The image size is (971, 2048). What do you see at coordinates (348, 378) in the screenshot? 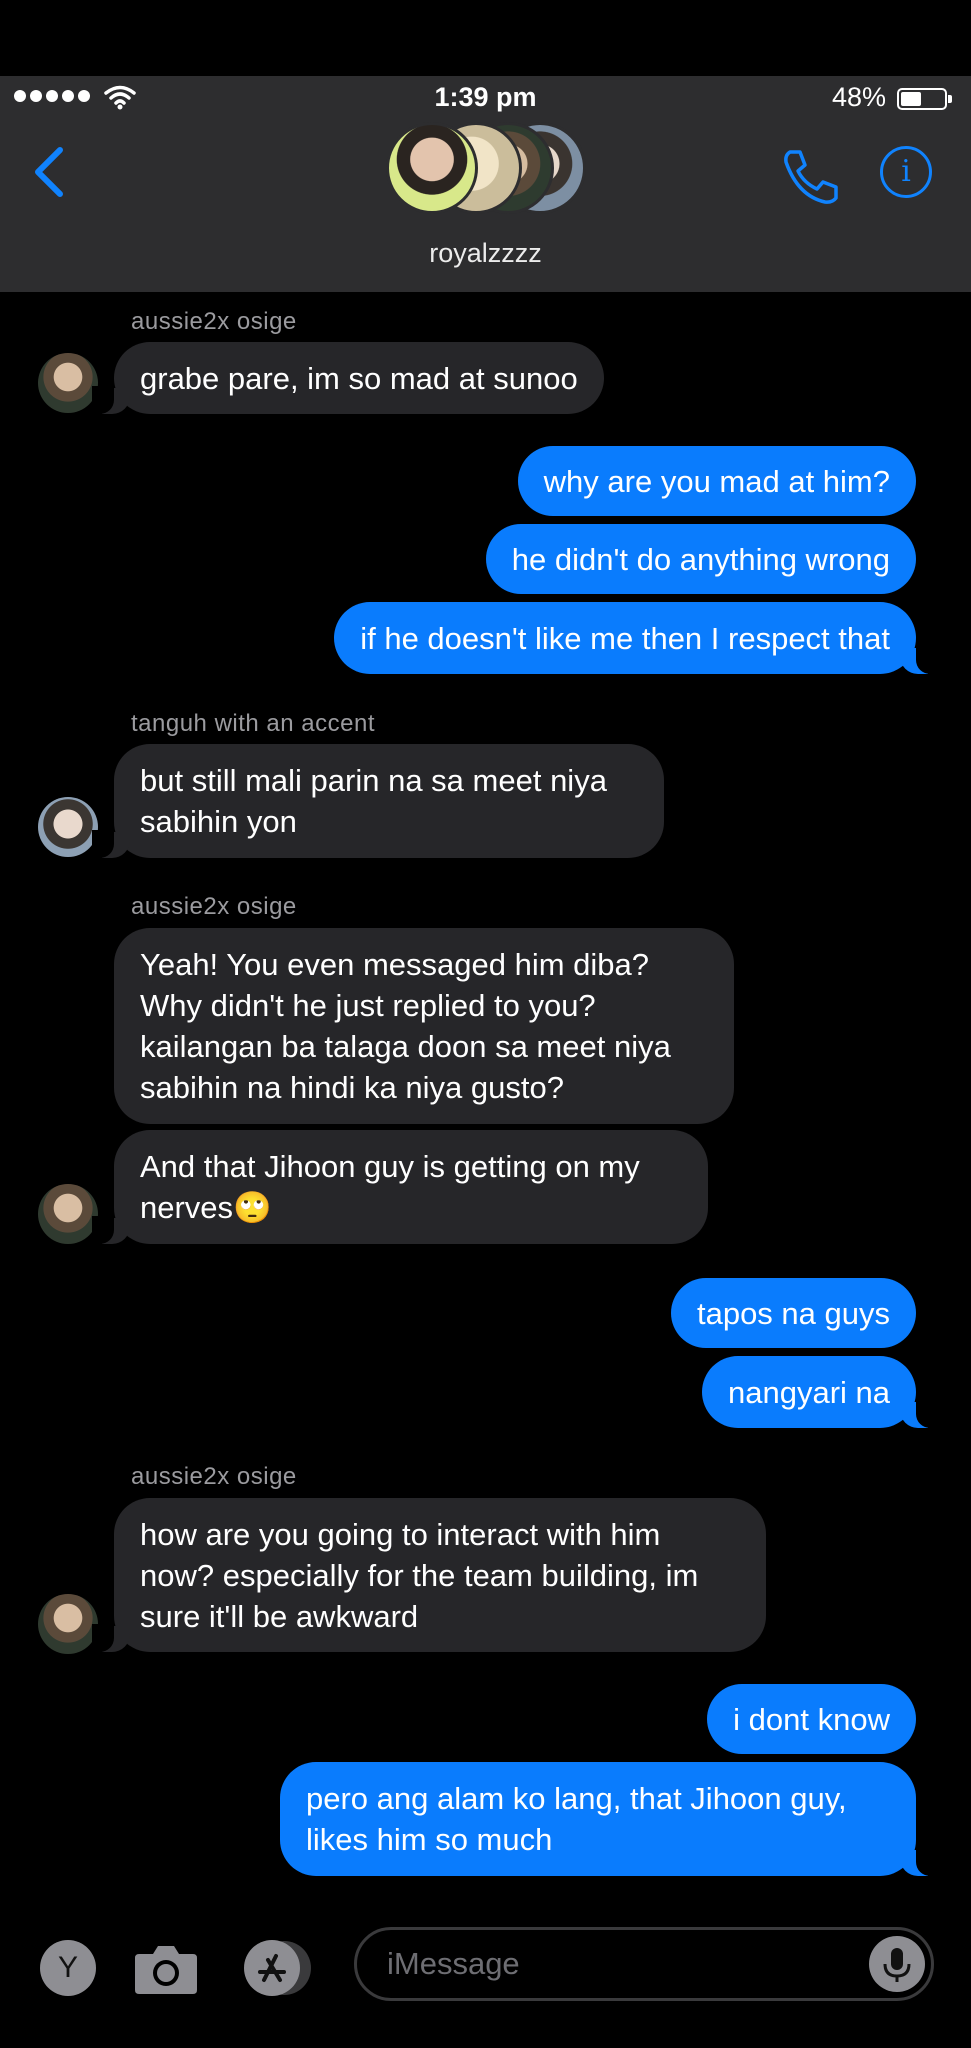
I see `incoming-message-bubble: grabe pare, im so mad at sunoo` at bounding box center [348, 378].